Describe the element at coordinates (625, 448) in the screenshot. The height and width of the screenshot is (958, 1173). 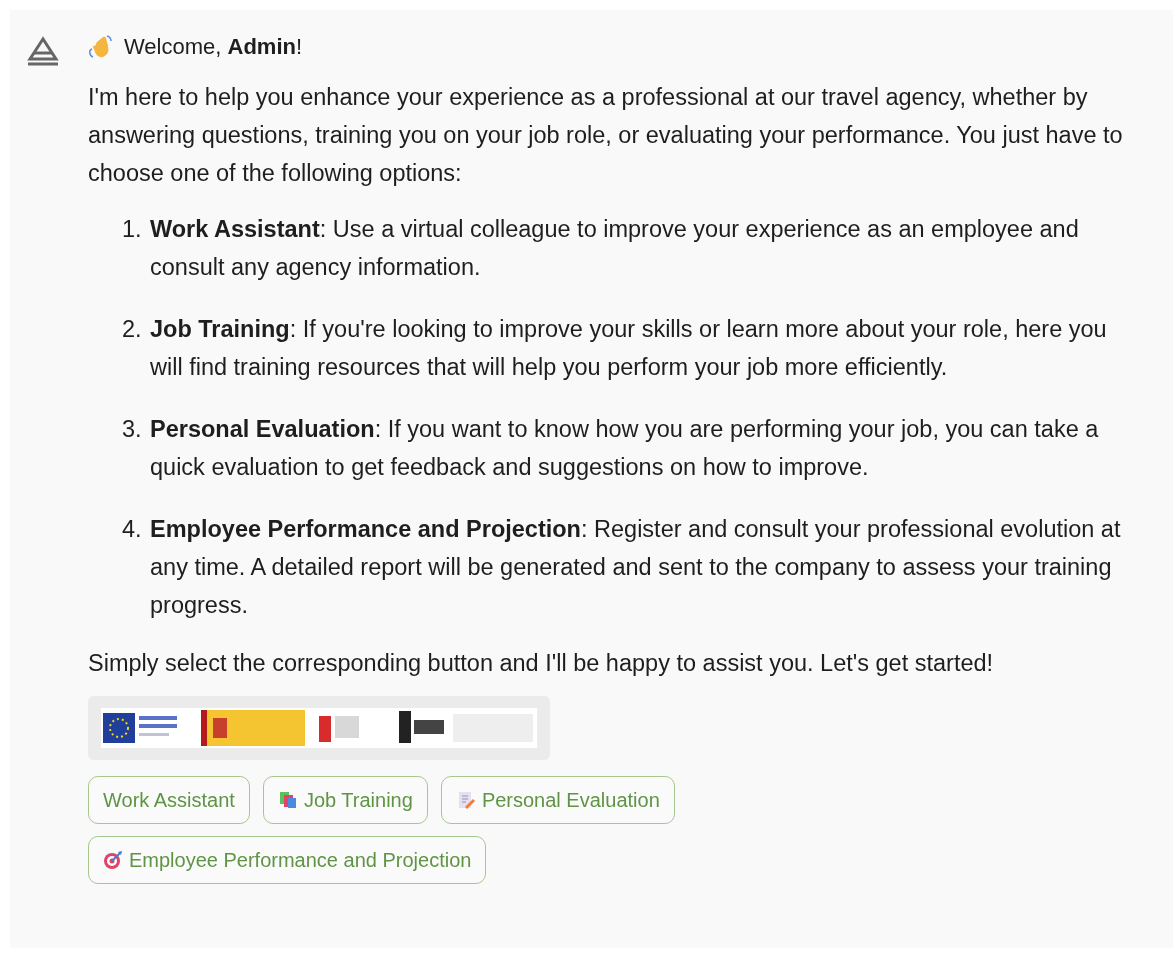
I see `option-description: Personal Evaluation: If you want to know how you are performing your job, you can take a quick evaluation to get feedback and suggestions on how to improve.` at that location.